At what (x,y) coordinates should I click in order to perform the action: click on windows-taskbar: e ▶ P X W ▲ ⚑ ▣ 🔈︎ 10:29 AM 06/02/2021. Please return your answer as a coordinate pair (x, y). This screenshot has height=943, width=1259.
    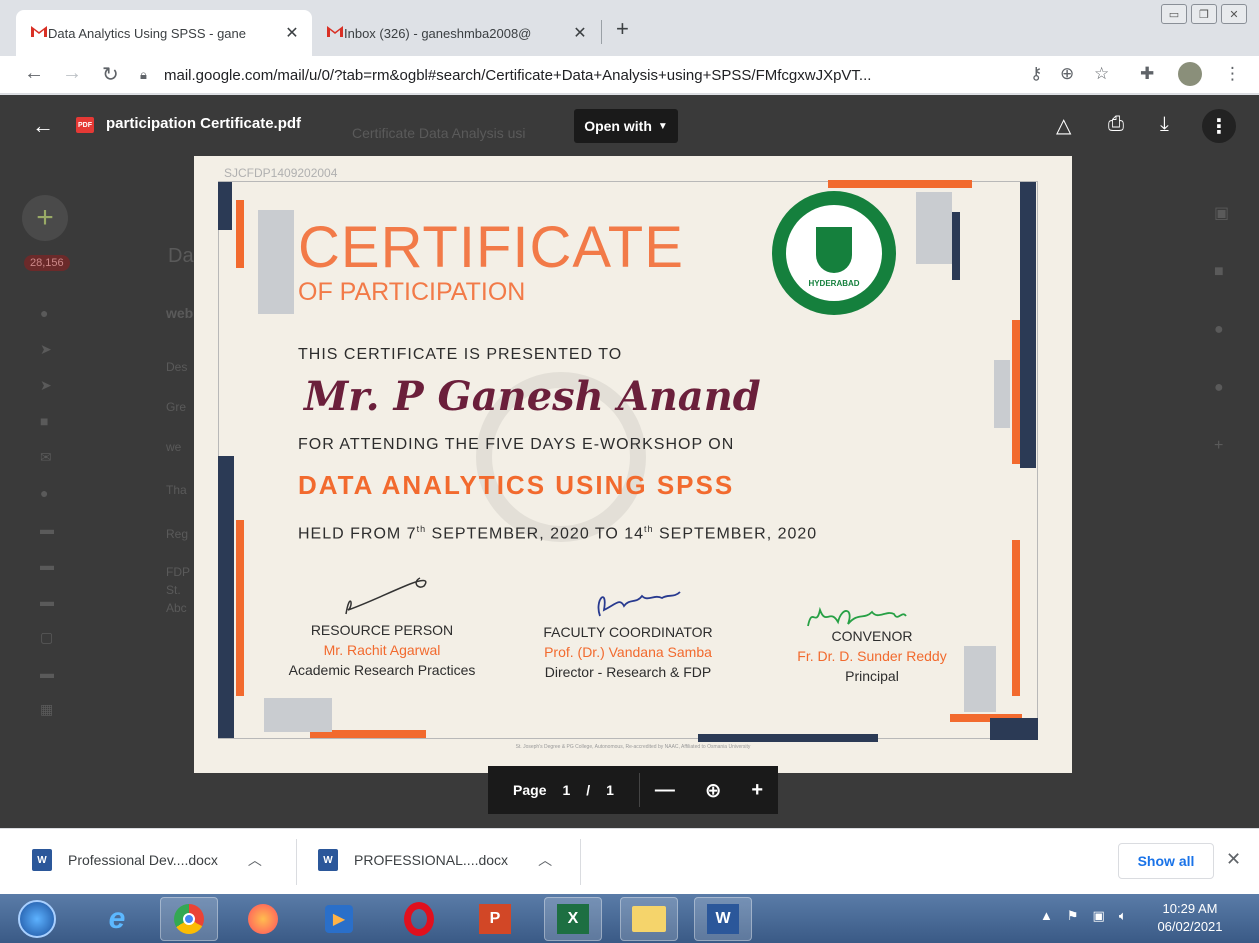
    Looking at the image, I should click on (629, 918).